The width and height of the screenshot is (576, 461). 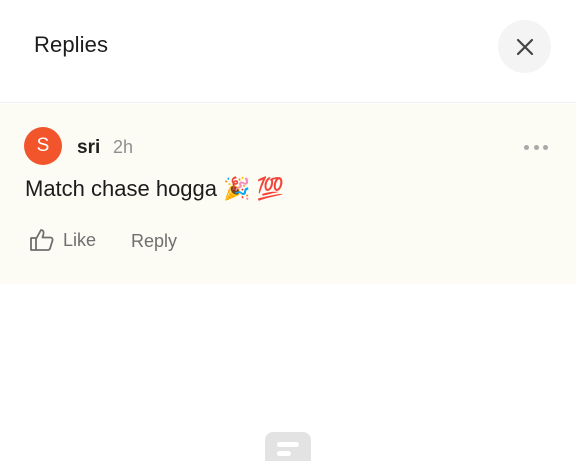 I want to click on more-horizontal-icon, so click(x=526, y=147).